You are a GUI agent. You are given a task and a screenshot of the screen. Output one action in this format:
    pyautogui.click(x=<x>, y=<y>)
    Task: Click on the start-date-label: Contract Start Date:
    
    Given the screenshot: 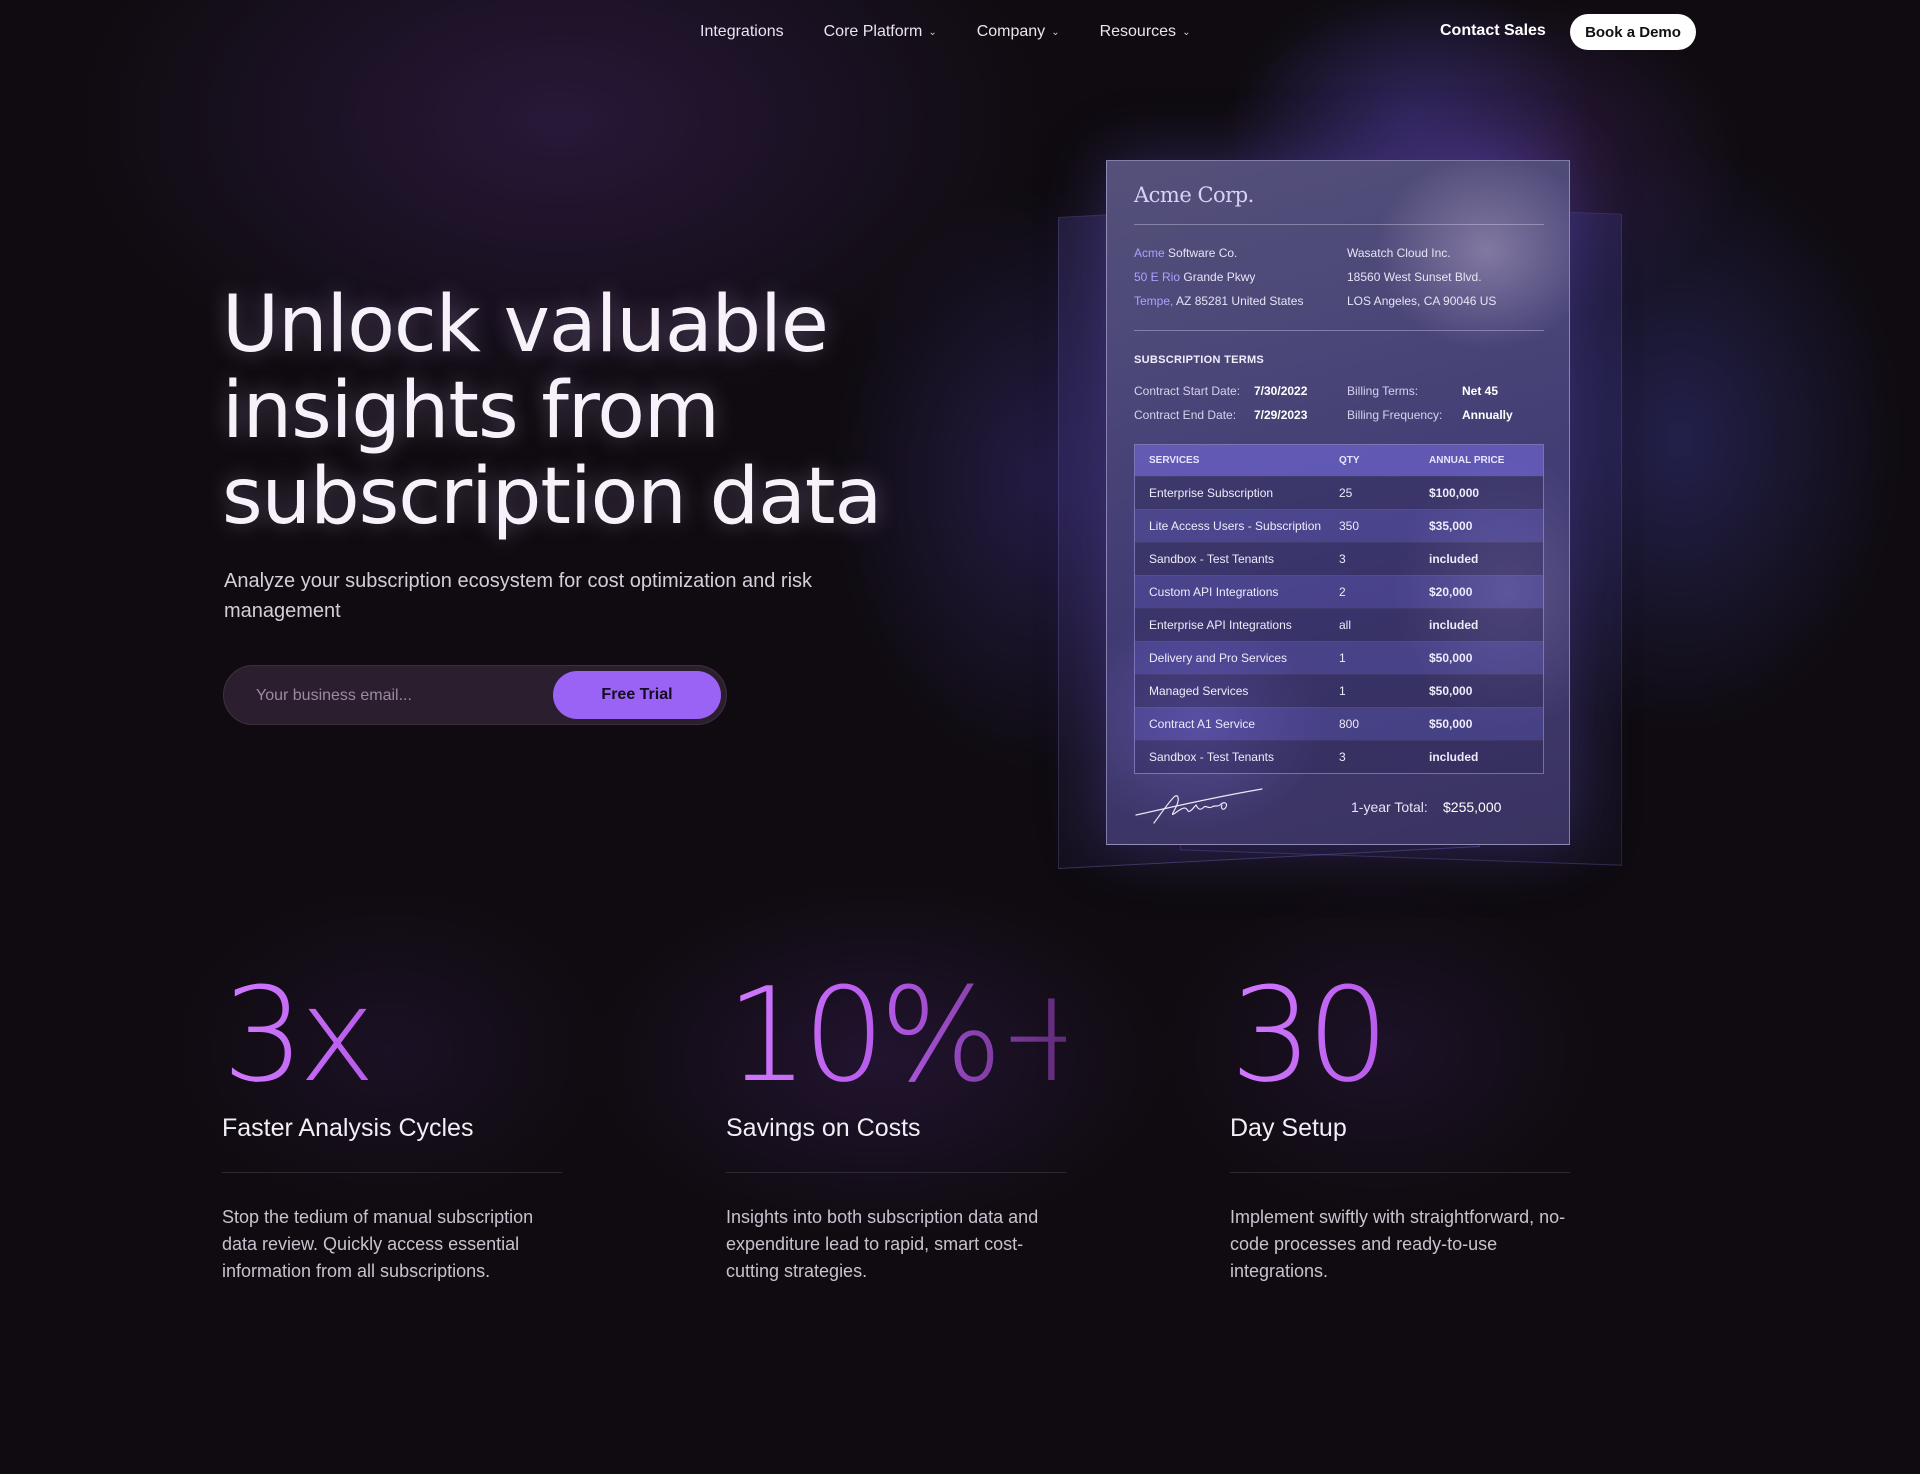 What is the action you would take?
    pyautogui.click(x=1187, y=391)
    